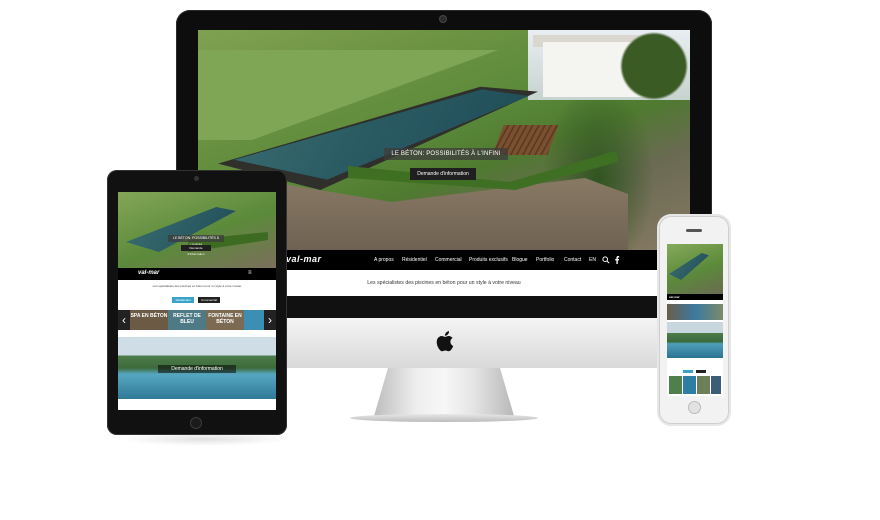 The width and height of the screenshot is (880, 520). I want to click on imac-stand, so click(444, 392).